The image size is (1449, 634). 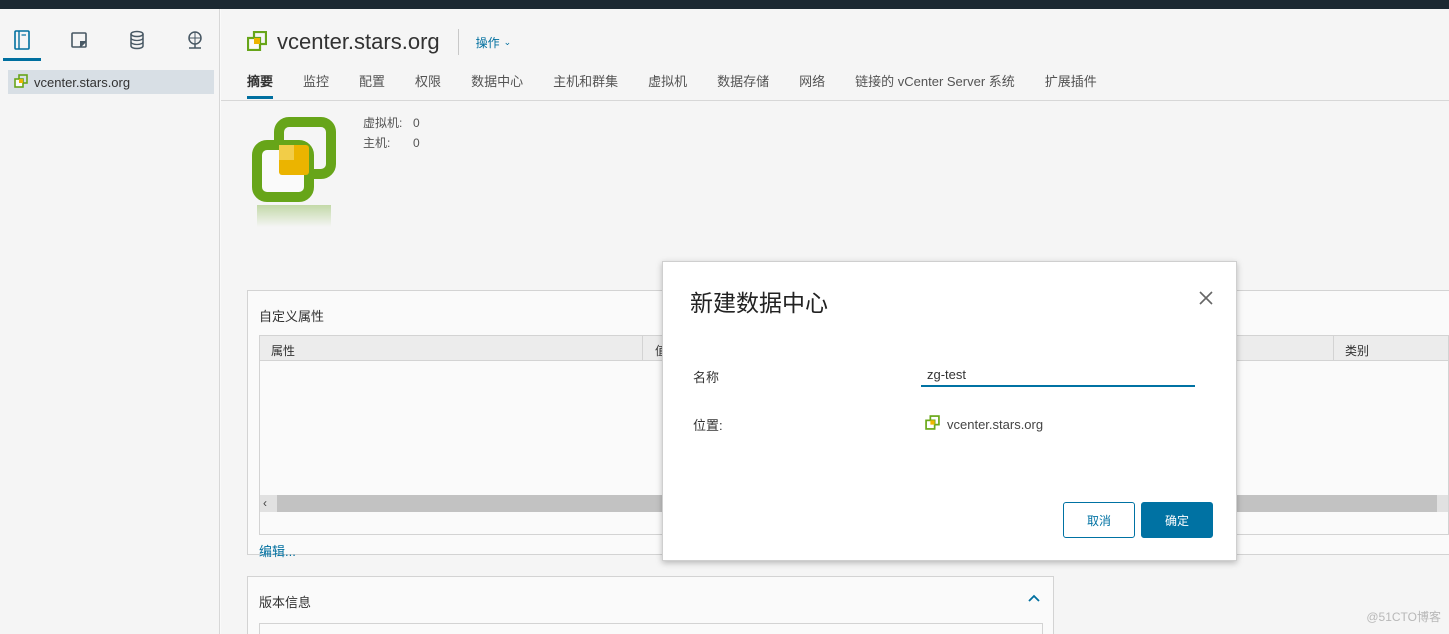 I want to click on datacenter-name-input, so click(x=1058, y=375).